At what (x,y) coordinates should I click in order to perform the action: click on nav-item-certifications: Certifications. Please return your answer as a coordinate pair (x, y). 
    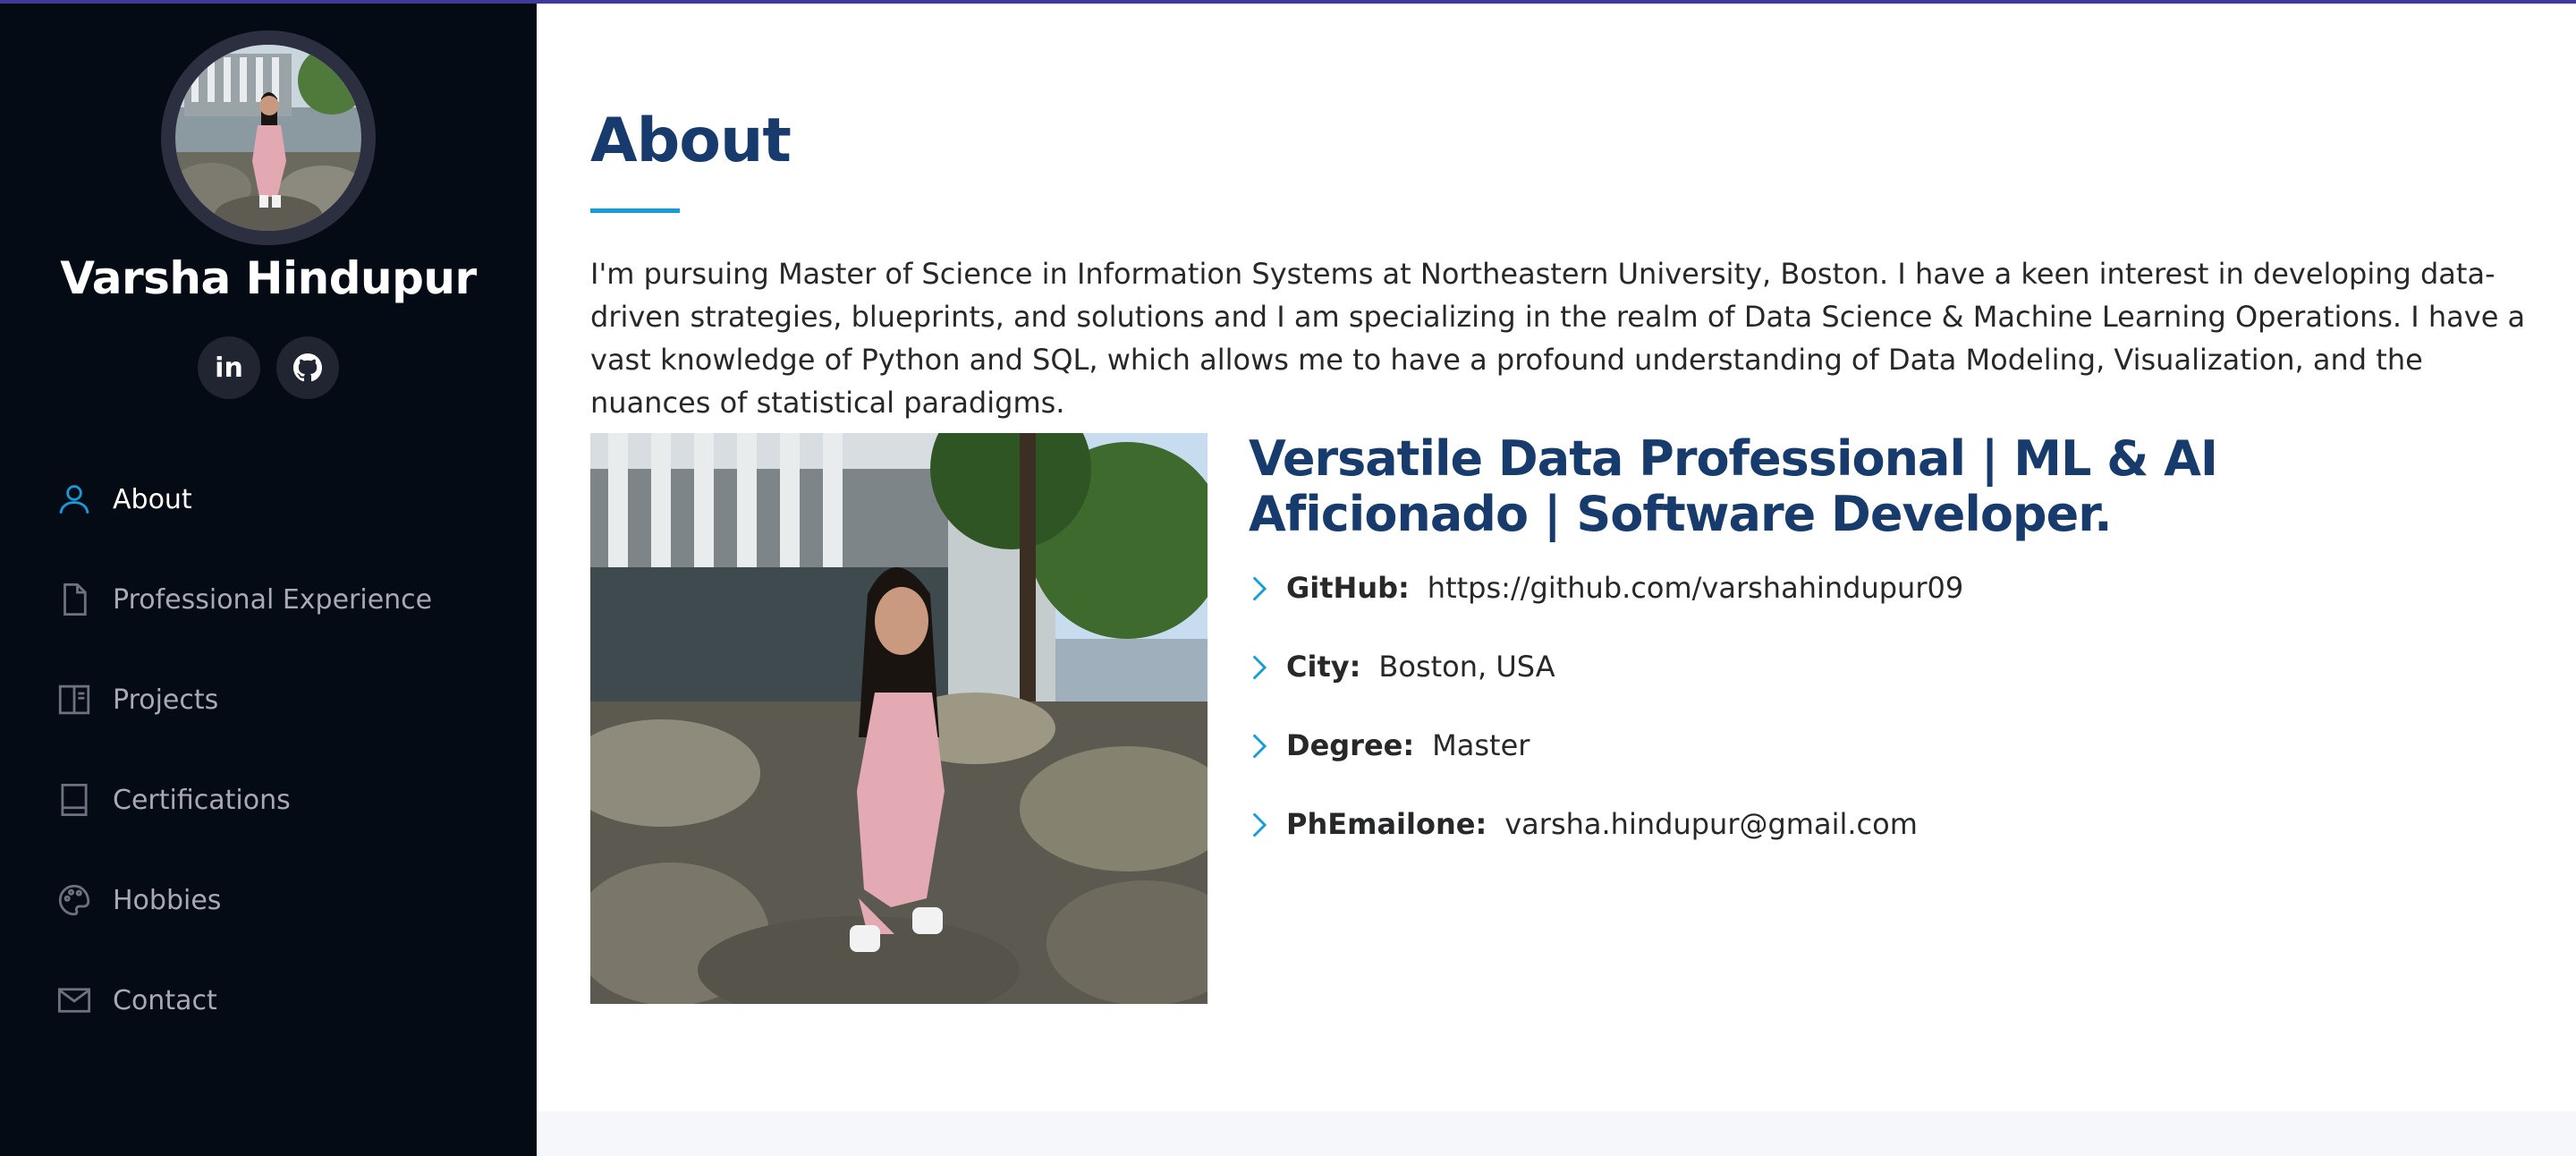
    Looking at the image, I should click on (268, 800).